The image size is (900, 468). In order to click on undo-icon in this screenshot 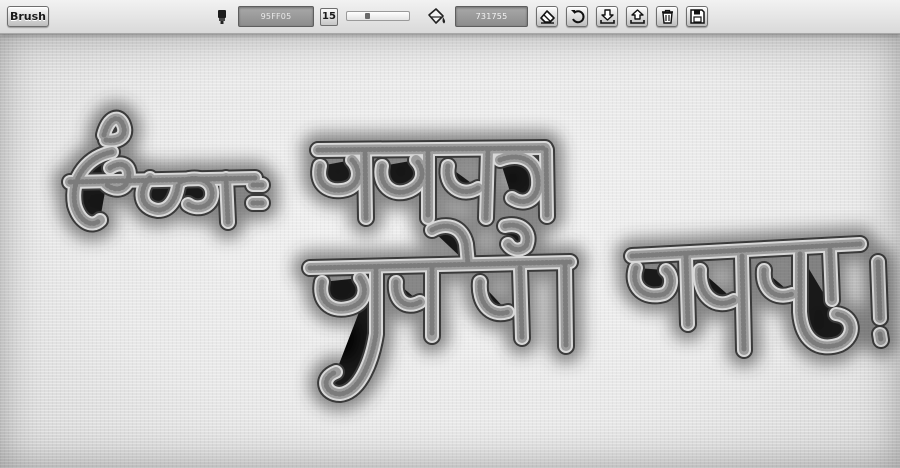, I will do `click(578, 17)`.